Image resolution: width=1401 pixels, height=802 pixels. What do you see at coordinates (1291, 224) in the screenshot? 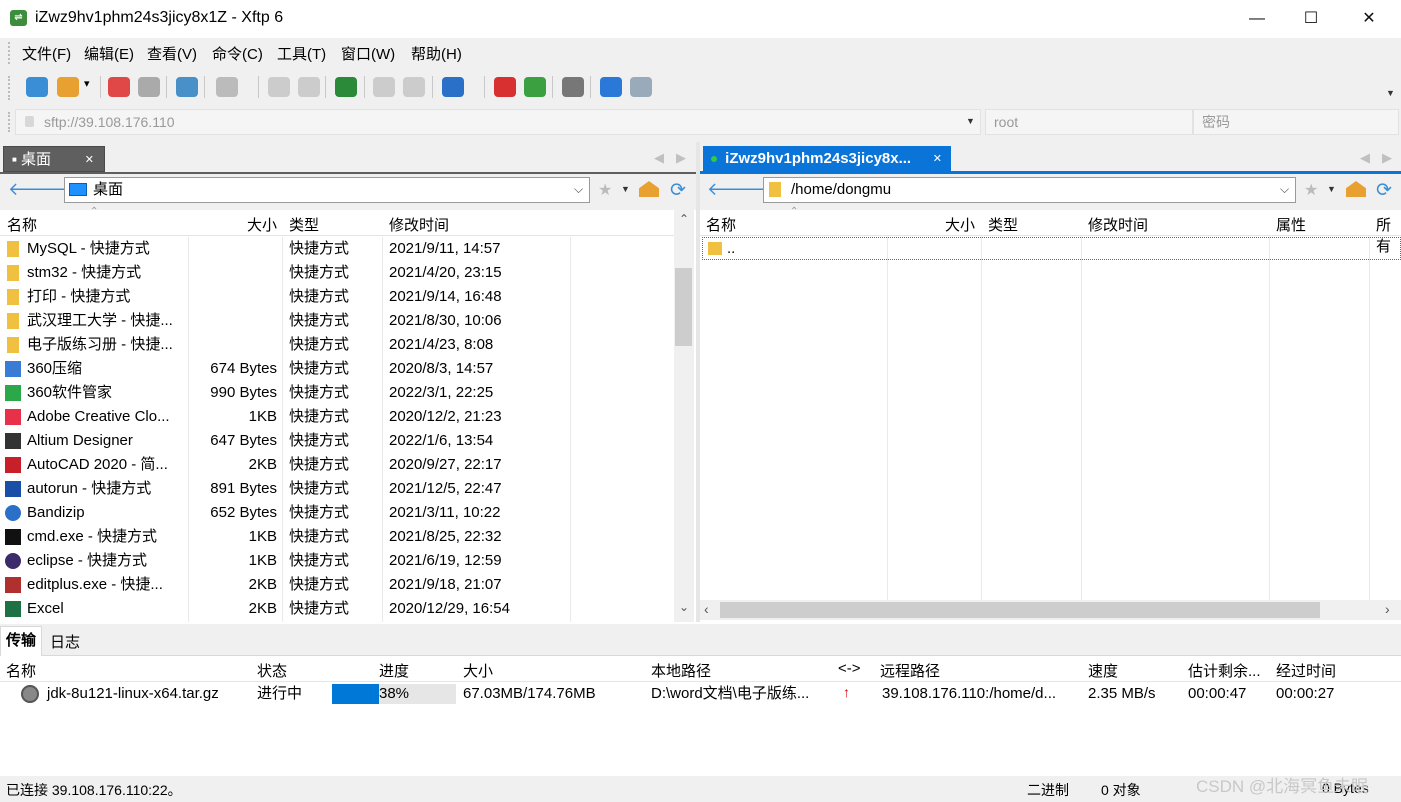
I see `column-header: 属性` at bounding box center [1291, 224].